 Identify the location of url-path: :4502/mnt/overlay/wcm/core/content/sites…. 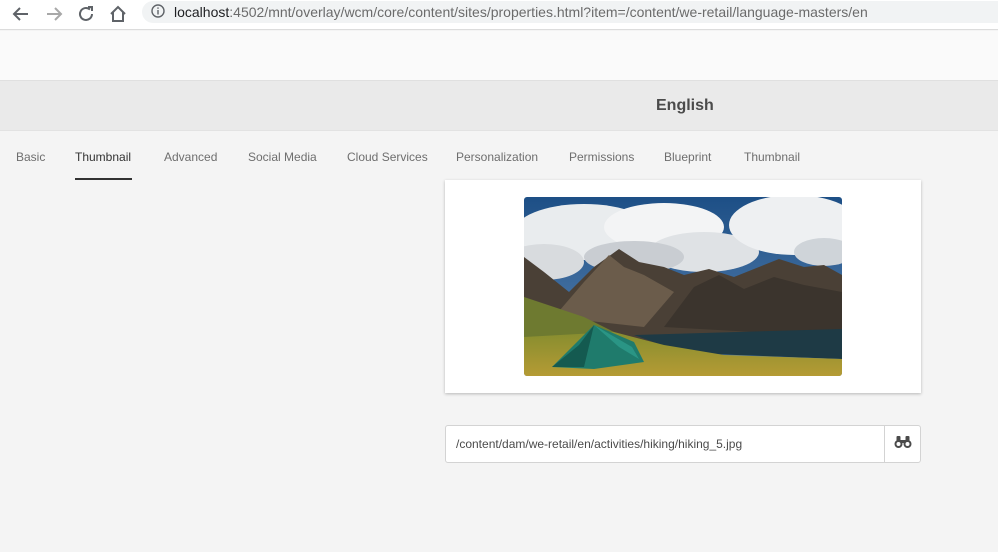
(548, 12).